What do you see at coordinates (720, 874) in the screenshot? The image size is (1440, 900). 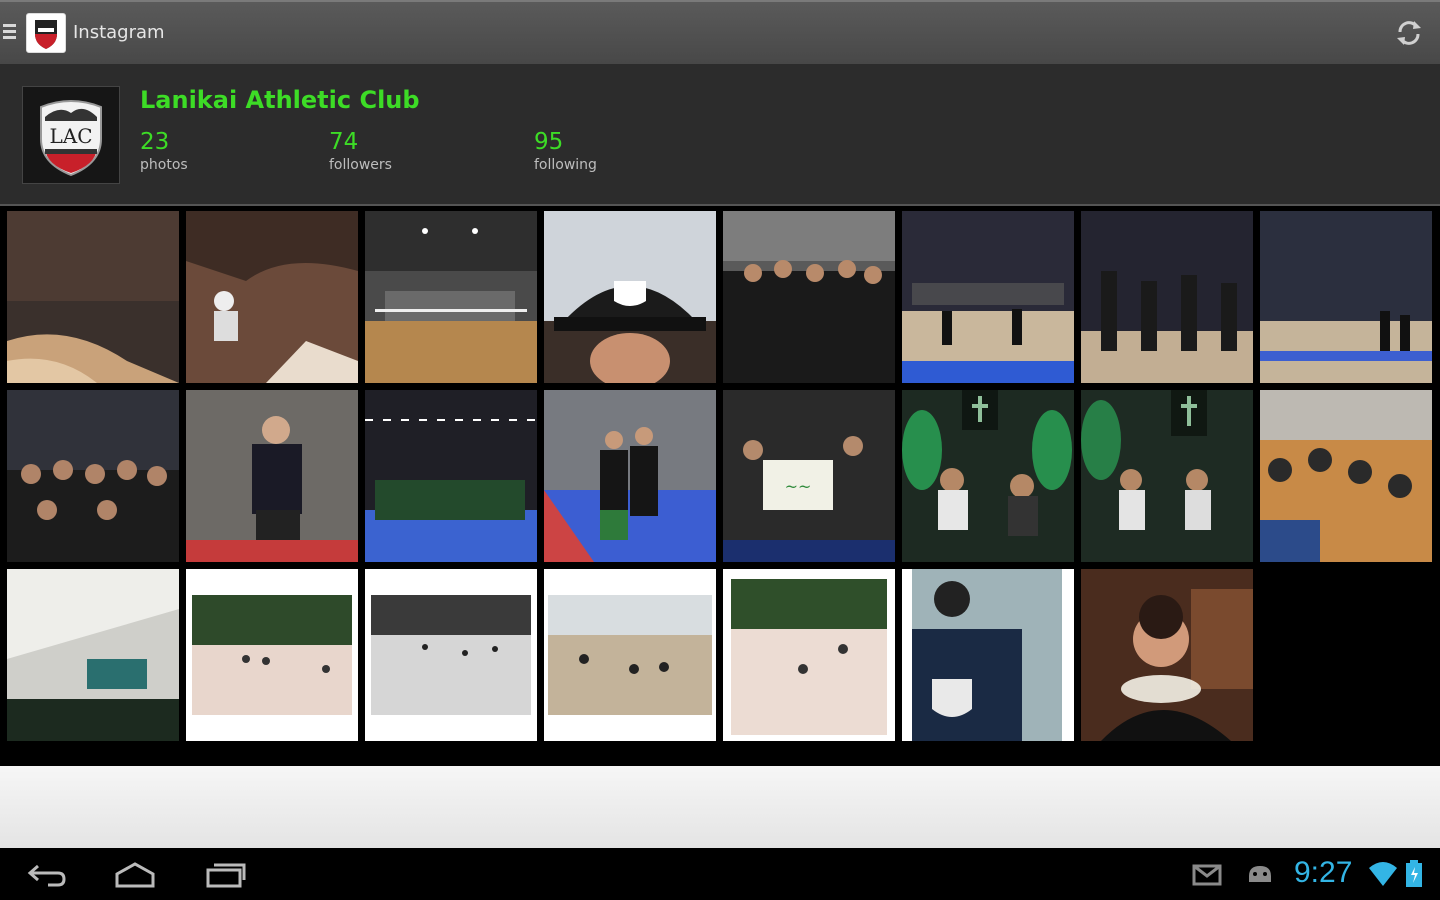 I see `system-navigation-bar` at bounding box center [720, 874].